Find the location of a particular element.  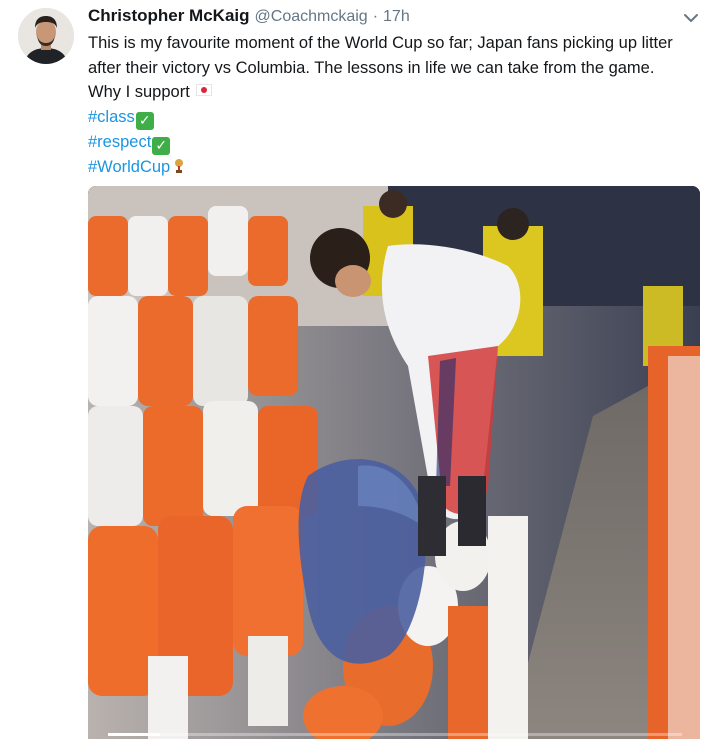

avatar is located at coordinates (46, 36).